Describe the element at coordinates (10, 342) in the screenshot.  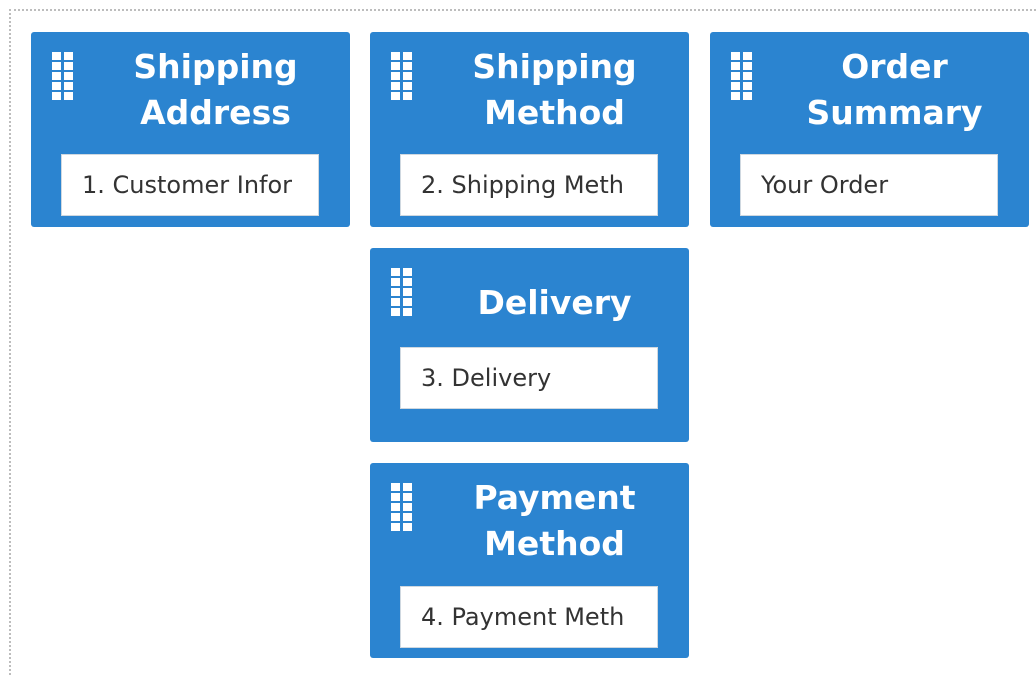
I see `container-border-left` at that location.